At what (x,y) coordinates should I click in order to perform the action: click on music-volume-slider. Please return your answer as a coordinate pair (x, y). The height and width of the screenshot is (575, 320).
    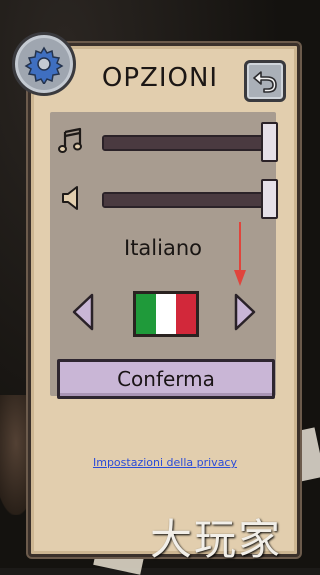
    Looking at the image, I should click on (189, 143).